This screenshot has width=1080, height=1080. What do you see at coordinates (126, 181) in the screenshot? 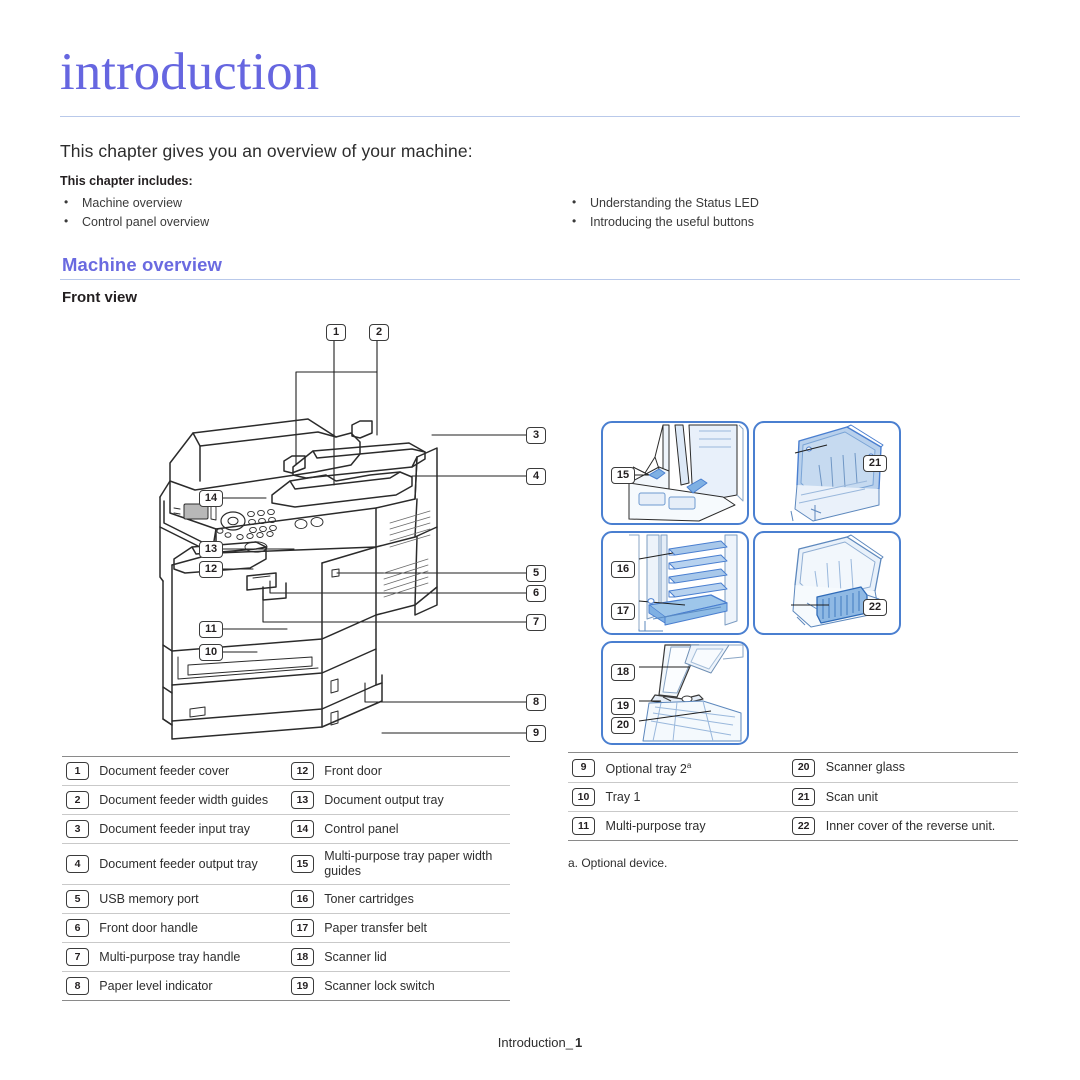
I see `chapter-includes-label: This chapter includes:` at bounding box center [126, 181].